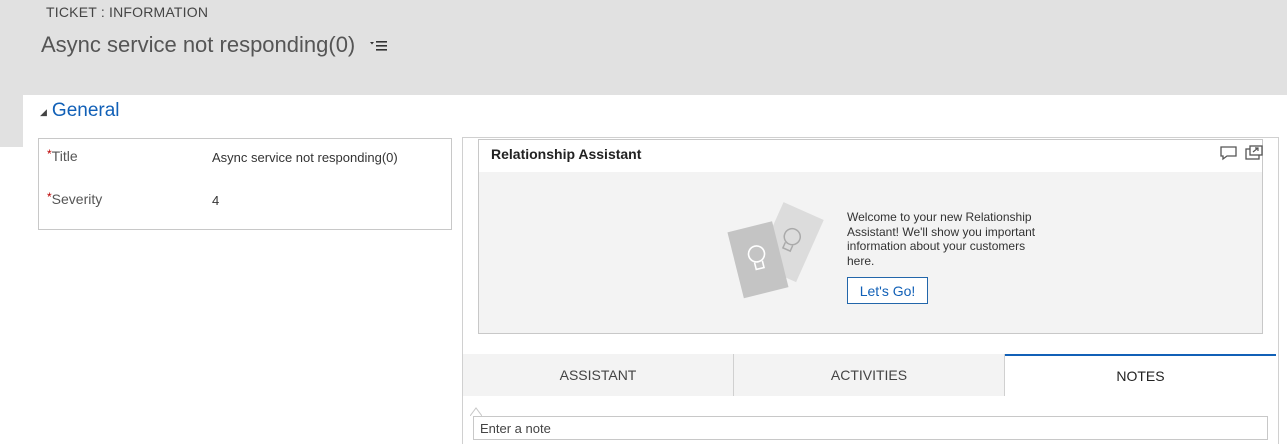  I want to click on field-label-title: *Title, so click(62, 155).